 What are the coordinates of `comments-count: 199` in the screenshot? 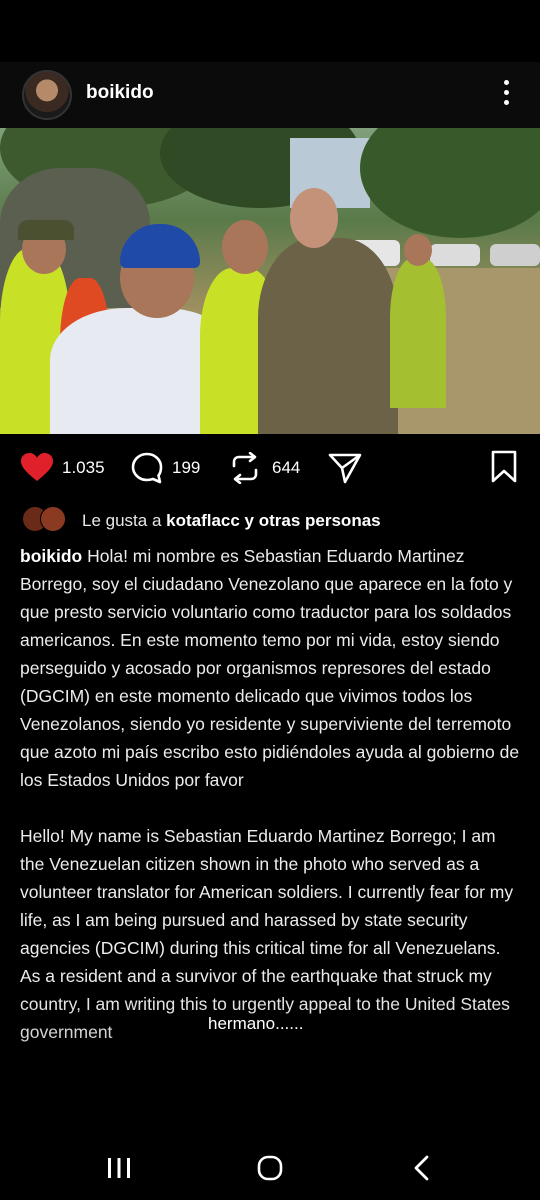 It's located at (186, 468).